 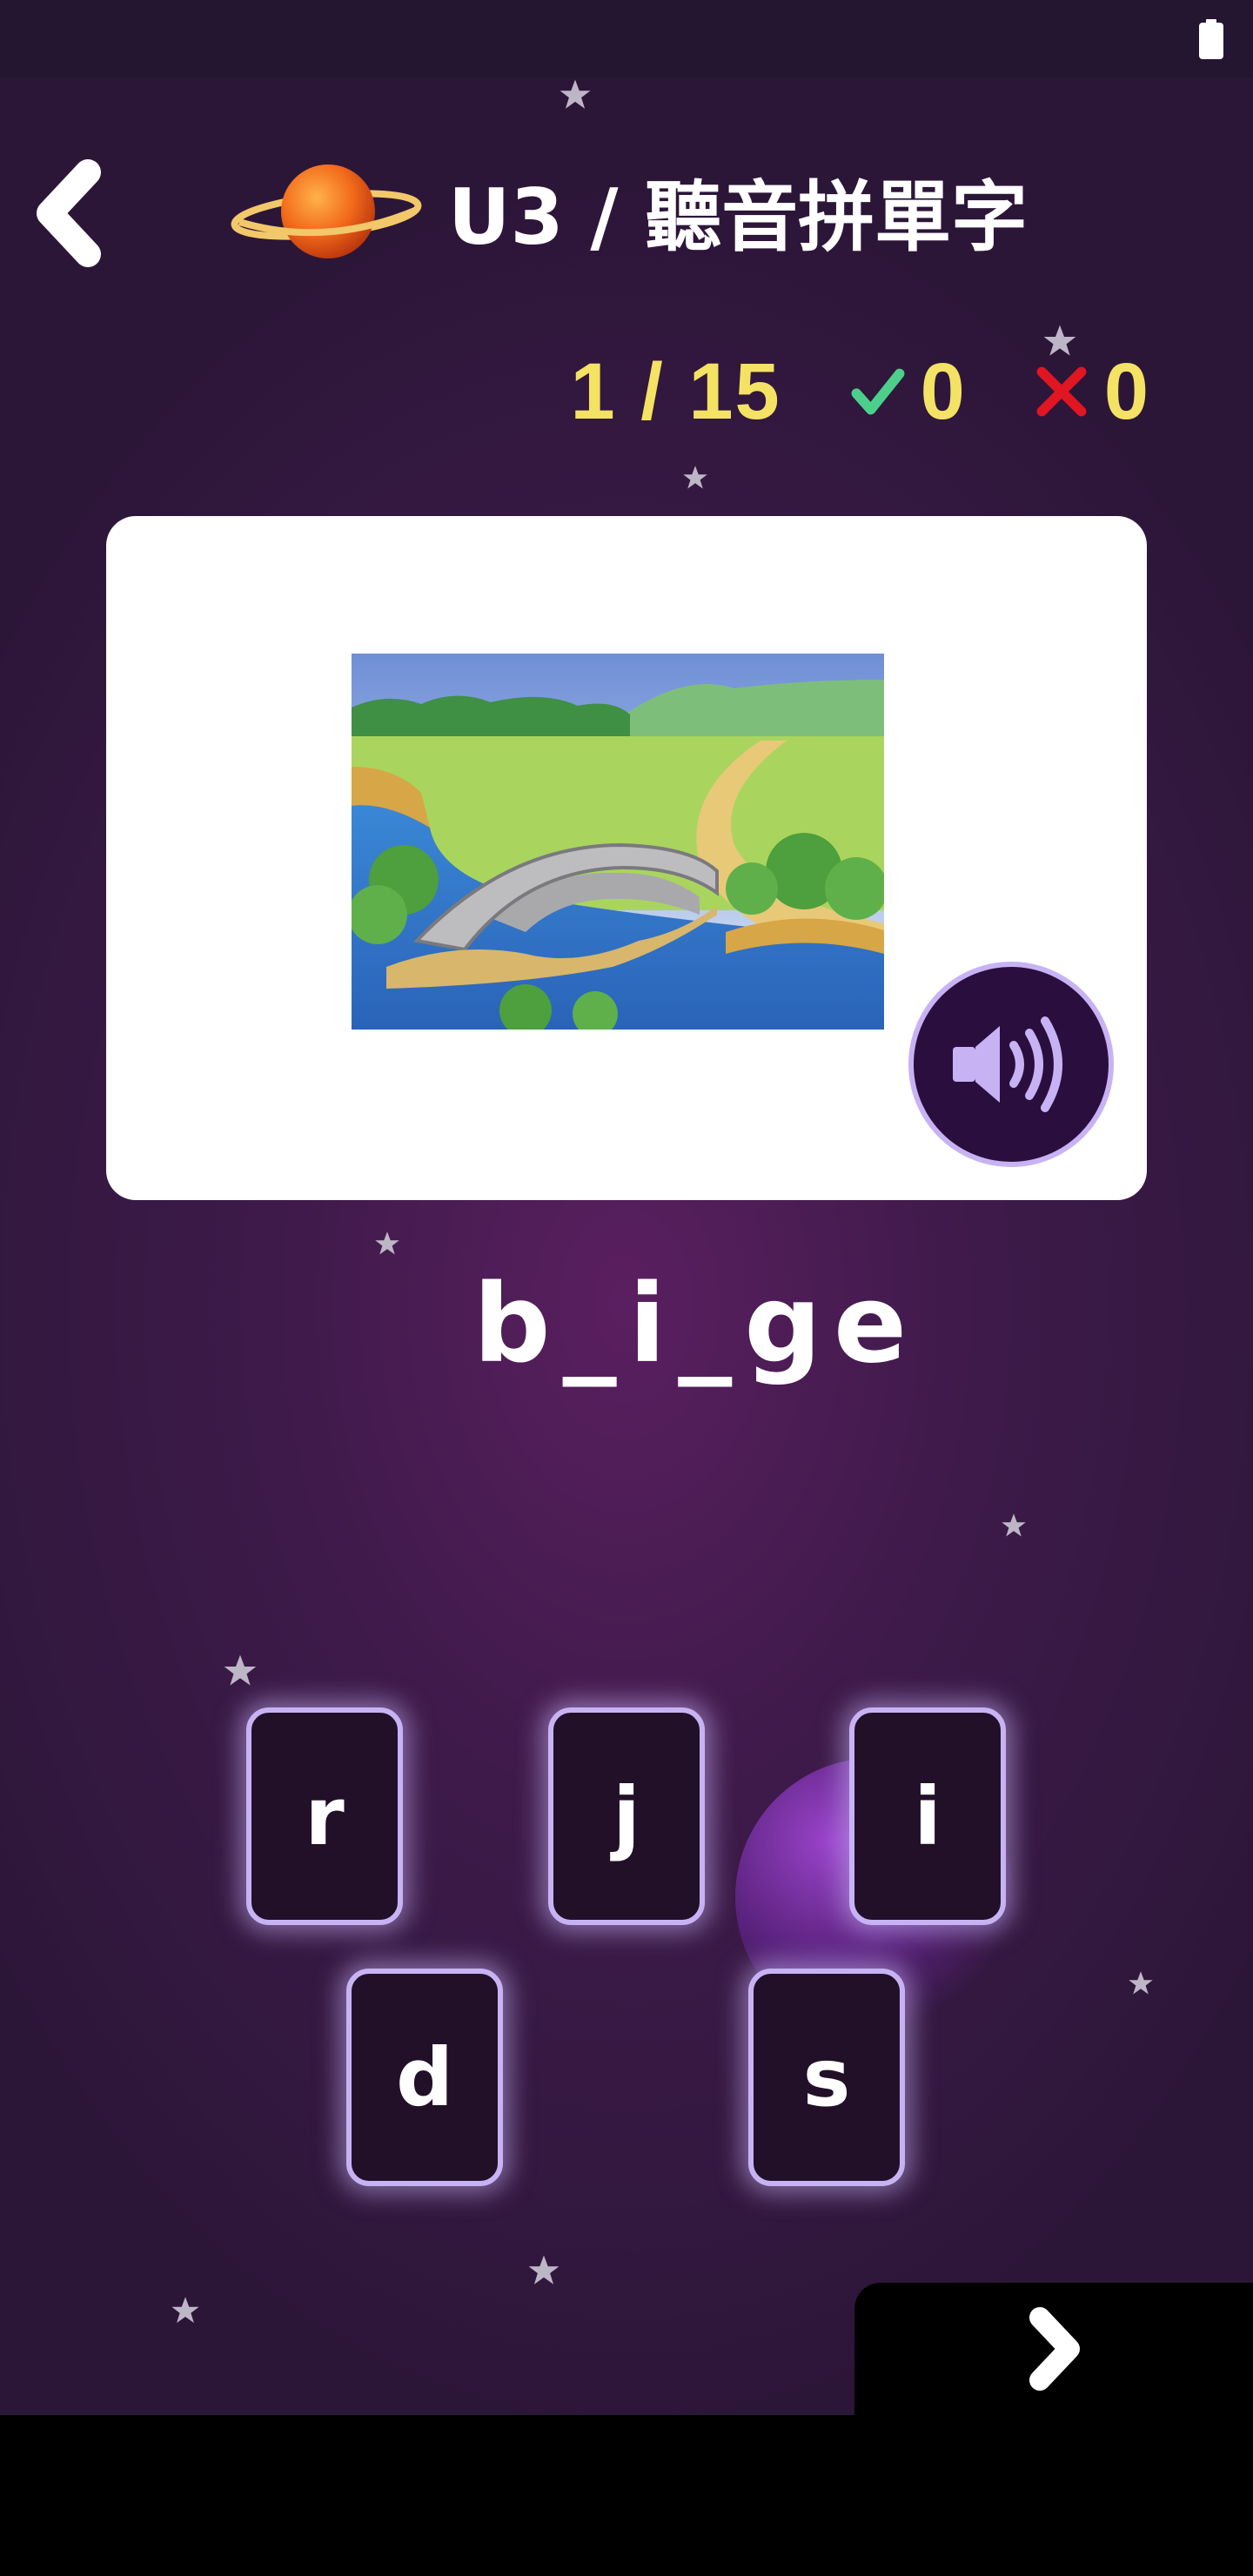 I want to click on next-button, so click(x=1053, y=2349).